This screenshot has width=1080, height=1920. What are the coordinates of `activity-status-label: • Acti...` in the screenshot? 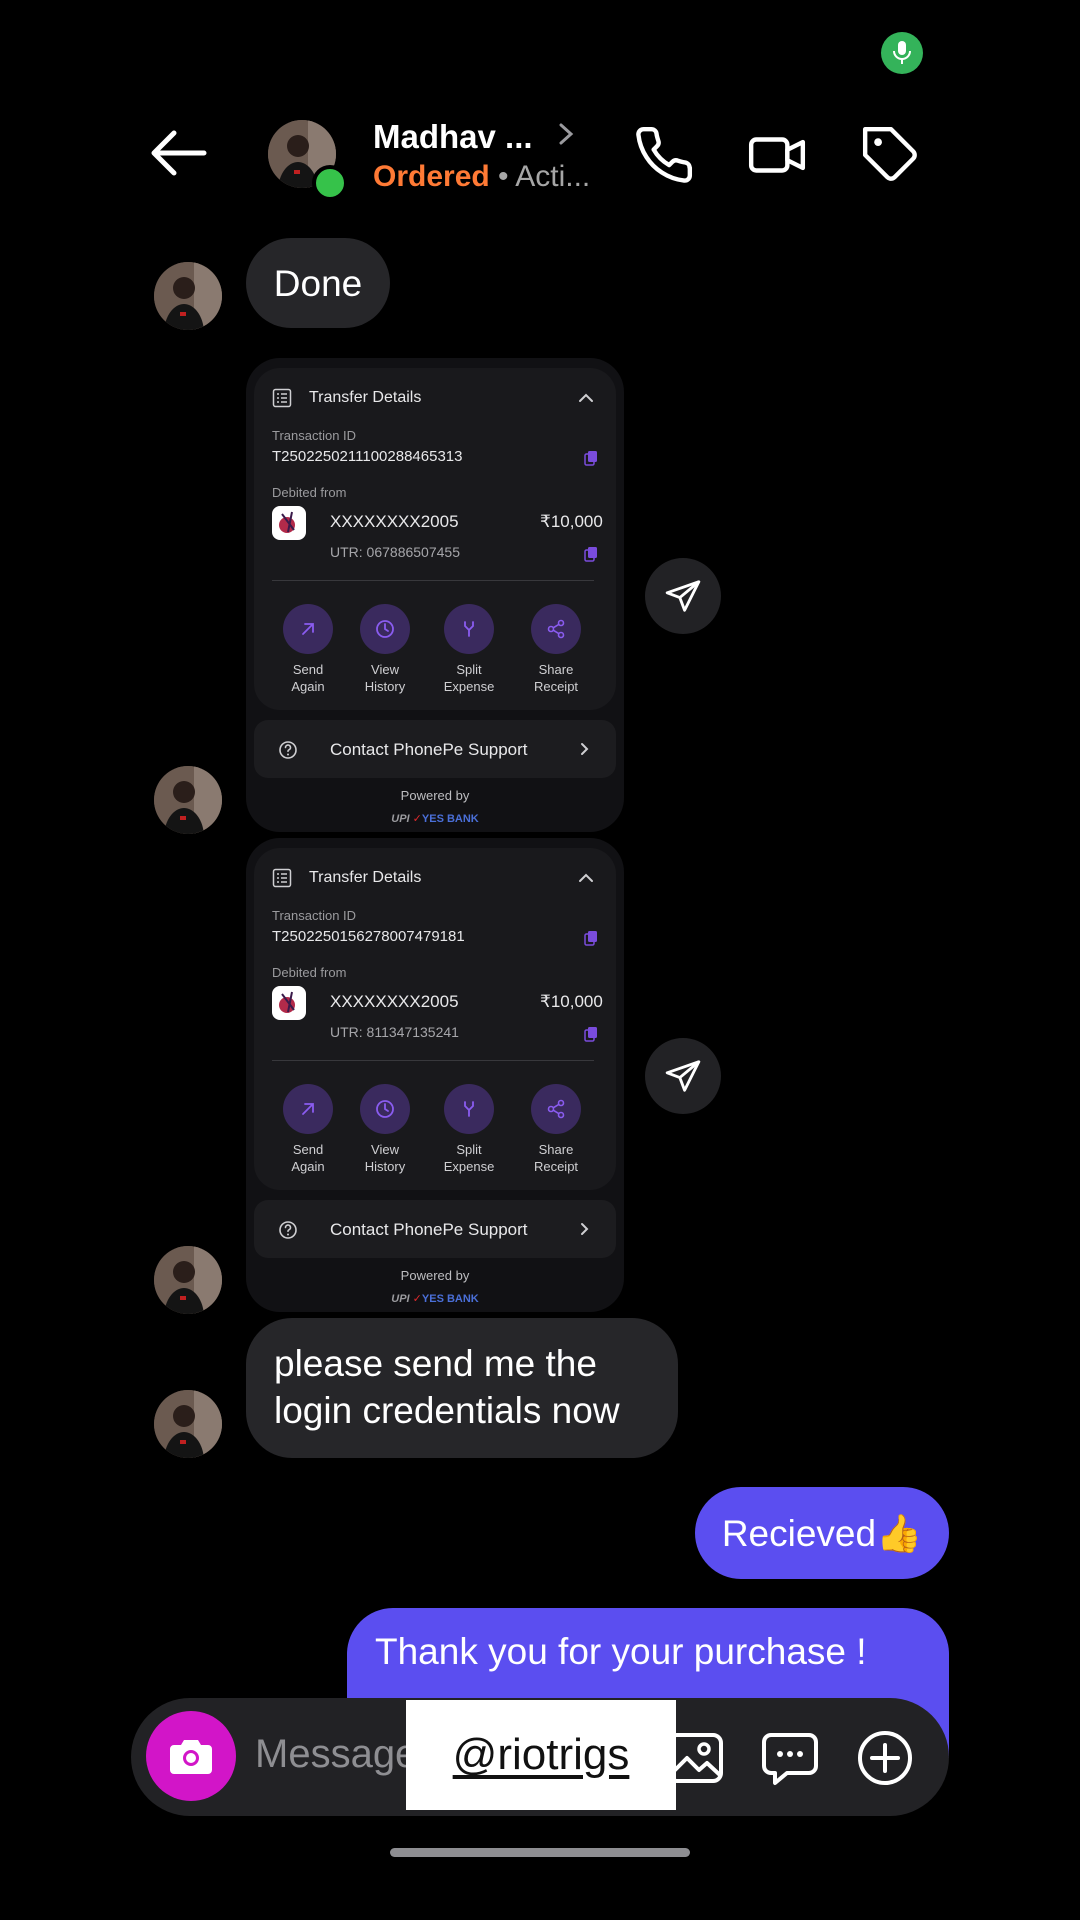 It's located at (540, 176).